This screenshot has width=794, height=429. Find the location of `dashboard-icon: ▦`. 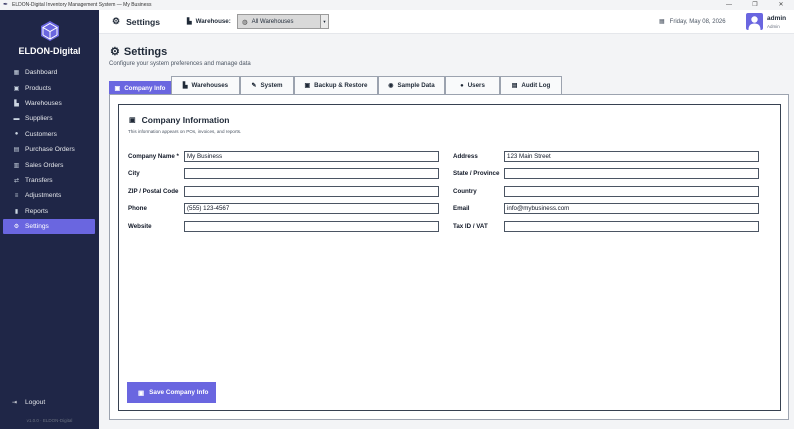

dashboard-icon: ▦ is located at coordinates (16, 73).